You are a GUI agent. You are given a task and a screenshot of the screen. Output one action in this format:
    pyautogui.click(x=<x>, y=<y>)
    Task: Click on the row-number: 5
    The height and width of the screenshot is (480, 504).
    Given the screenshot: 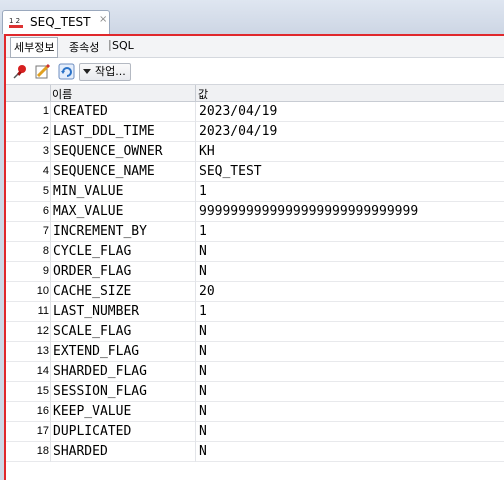 What is the action you would take?
    pyautogui.click(x=45, y=191)
    